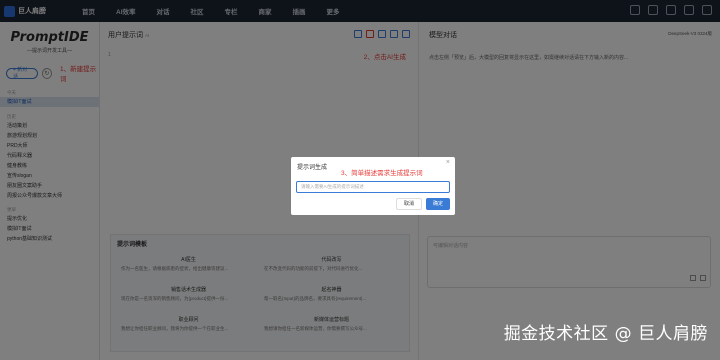 The height and width of the screenshot is (360, 720). I want to click on annotation-step3: 3、简单描述需求生成提示词, so click(382, 173).